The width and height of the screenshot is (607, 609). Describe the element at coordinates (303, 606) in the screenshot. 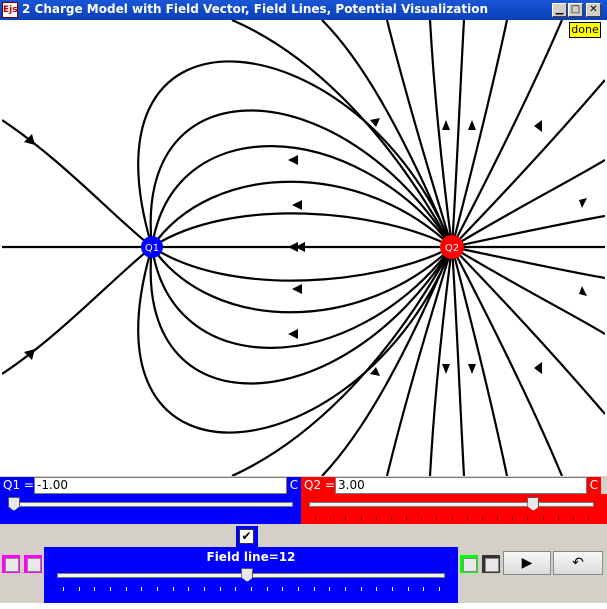

I see `bottom-strip` at that location.